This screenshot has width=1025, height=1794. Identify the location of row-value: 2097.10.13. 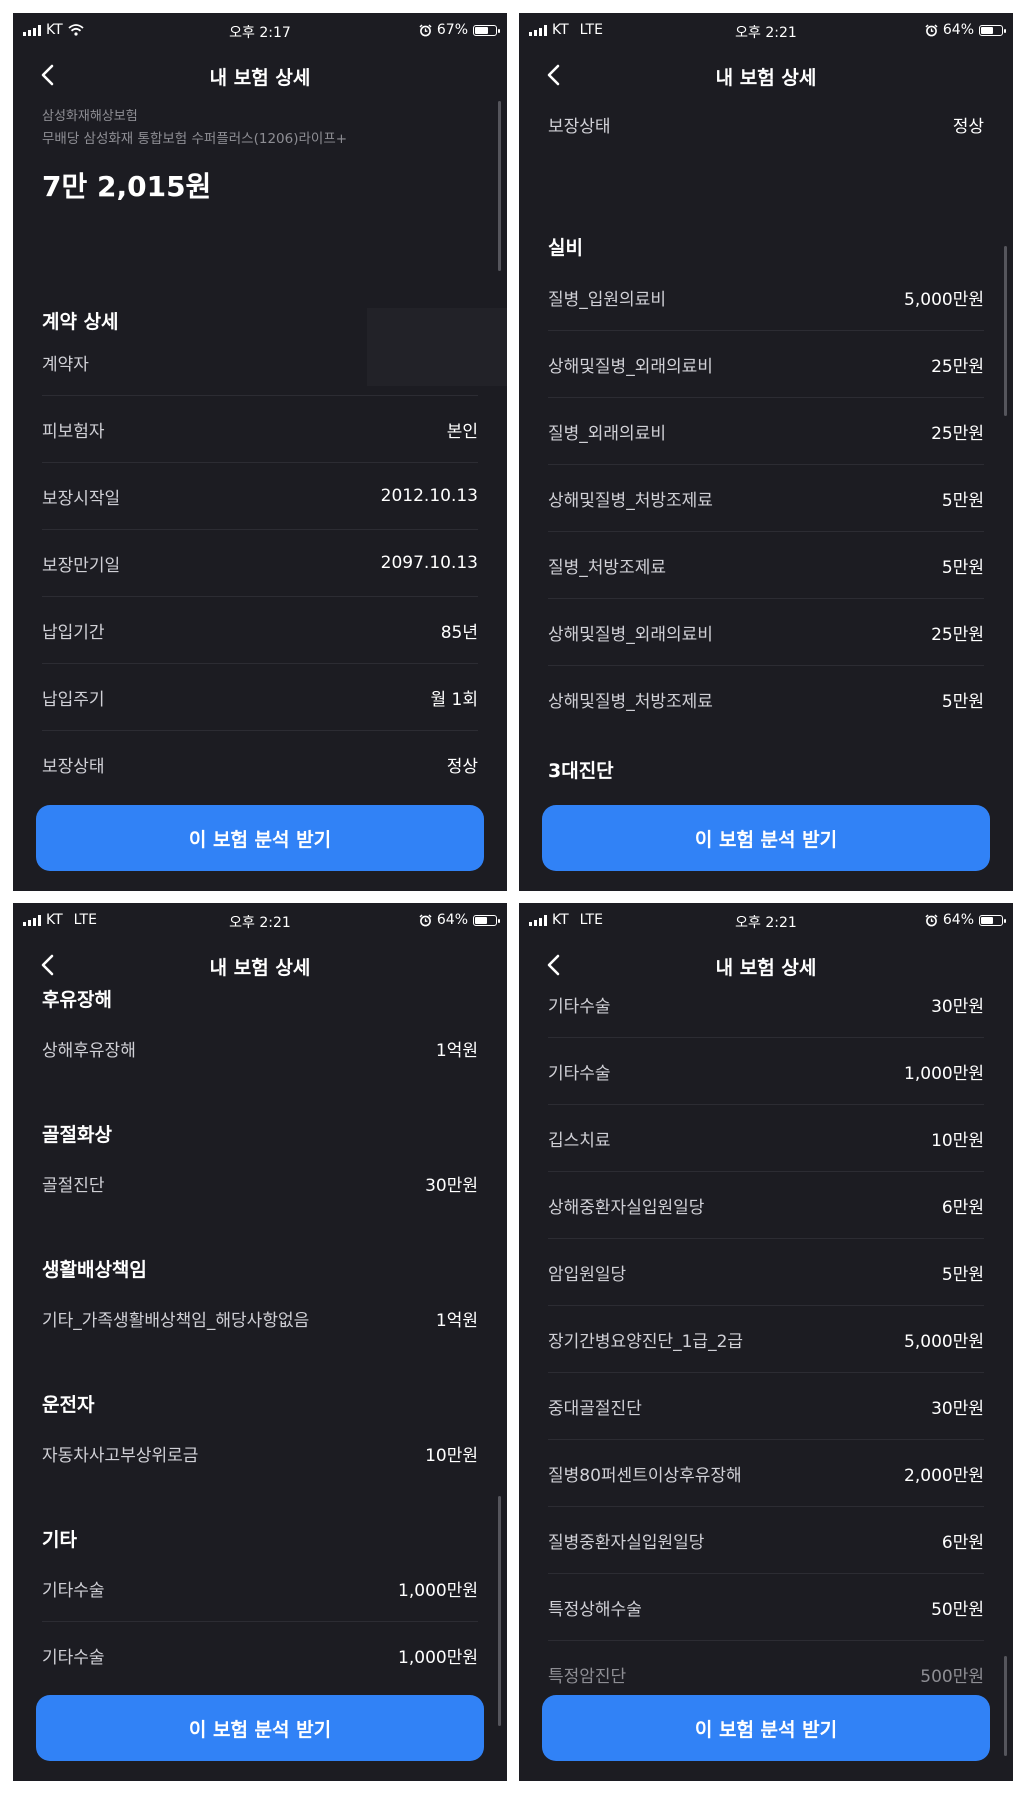
(429, 563).